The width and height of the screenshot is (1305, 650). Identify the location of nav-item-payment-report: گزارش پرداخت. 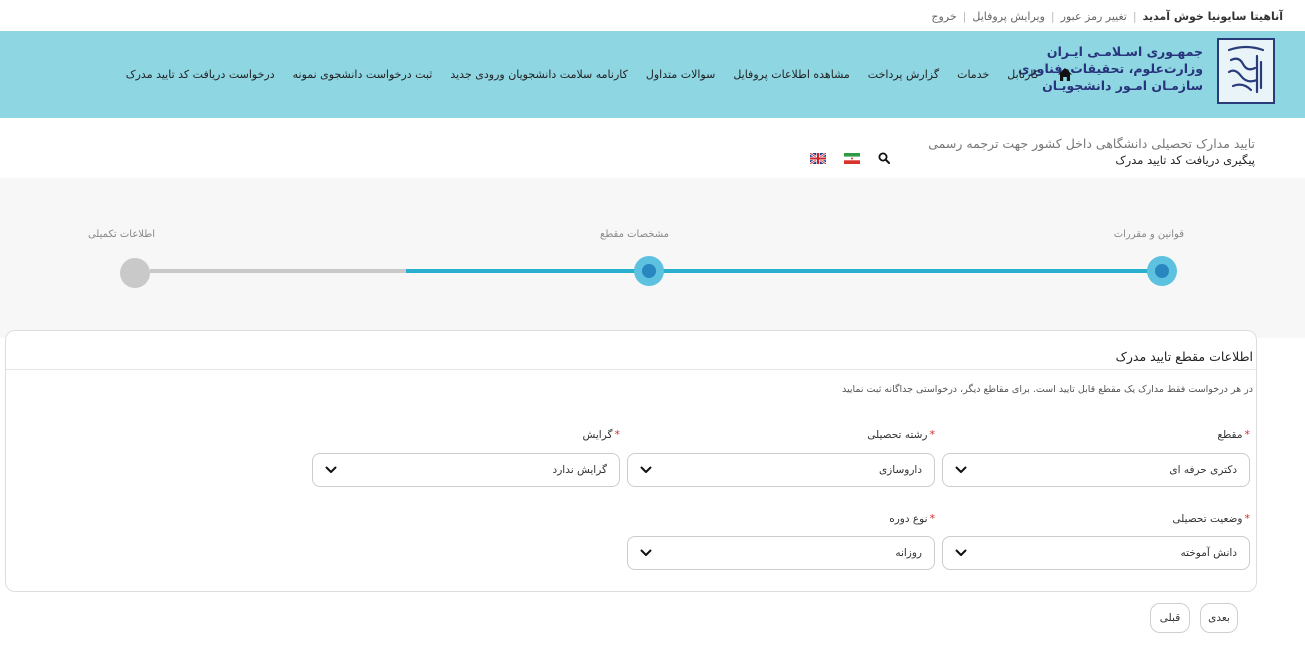
(903, 74).